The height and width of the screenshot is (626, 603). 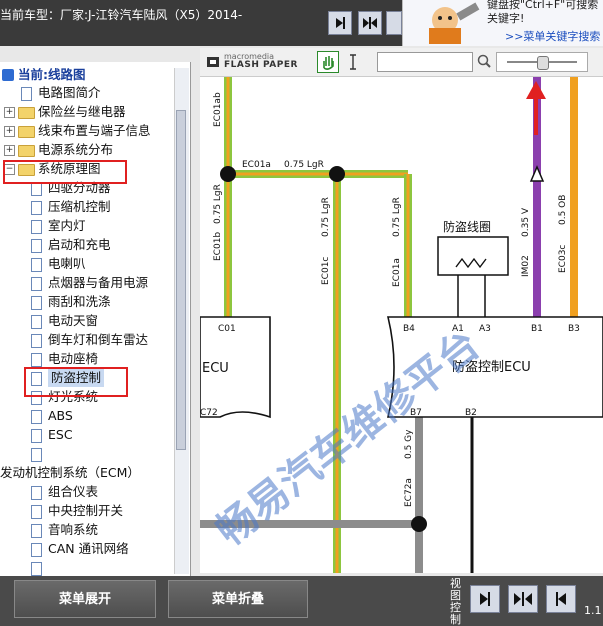 I want to click on text-select-button, so click(x=353, y=62).